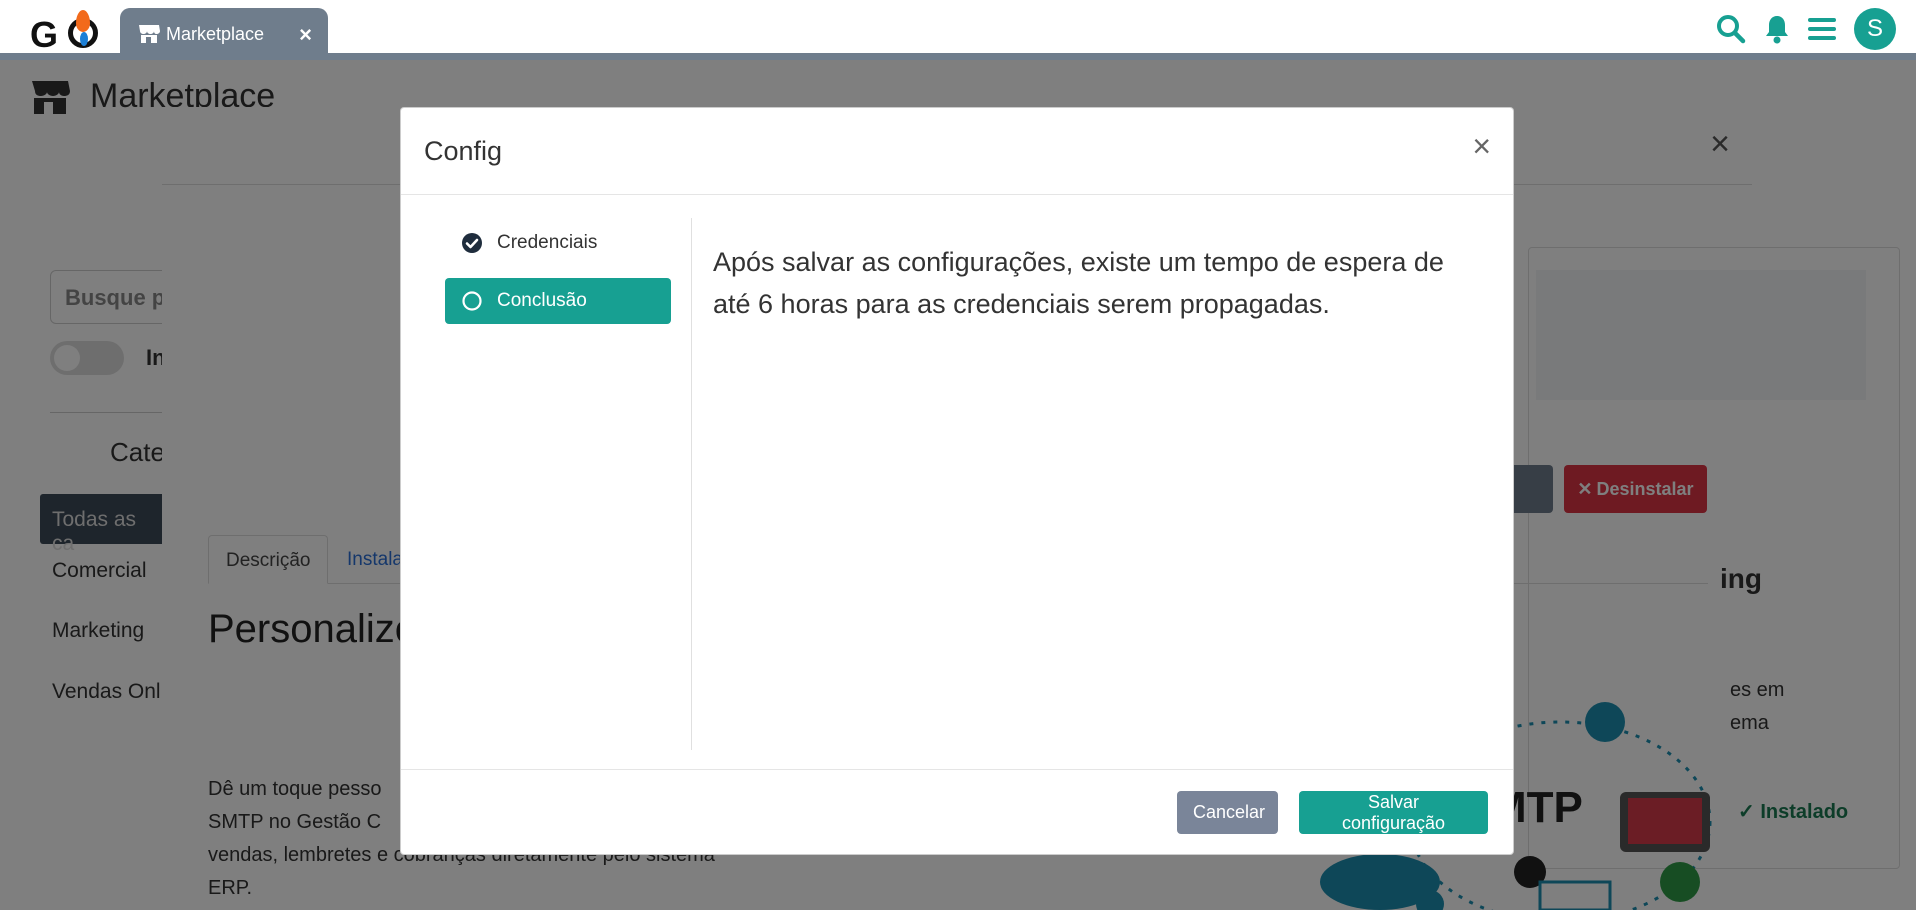 This screenshot has width=1916, height=910. What do you see at coordinates (305, 35) in the screenshot?
I see `tab-close-icon: ×` at bounding box center [305, 35].